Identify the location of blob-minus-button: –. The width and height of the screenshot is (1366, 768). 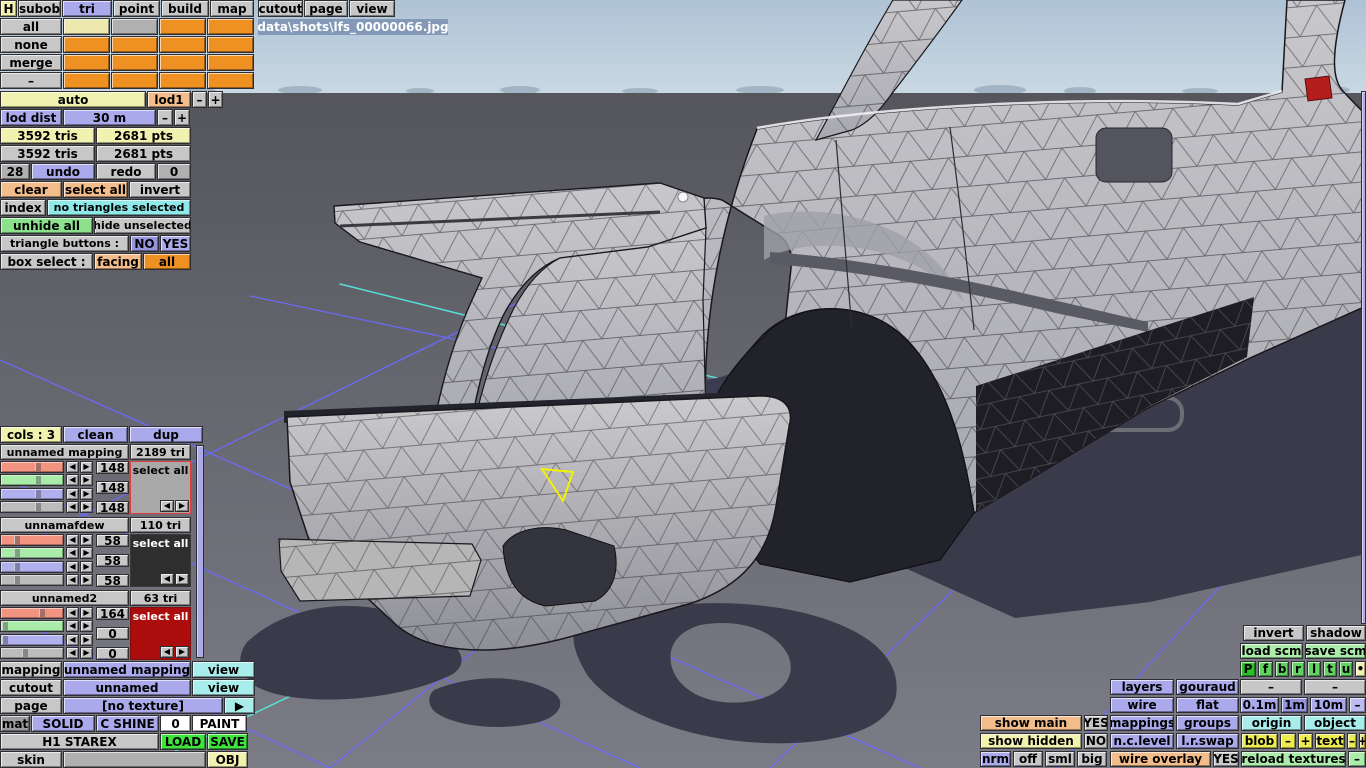
(1288, 741).